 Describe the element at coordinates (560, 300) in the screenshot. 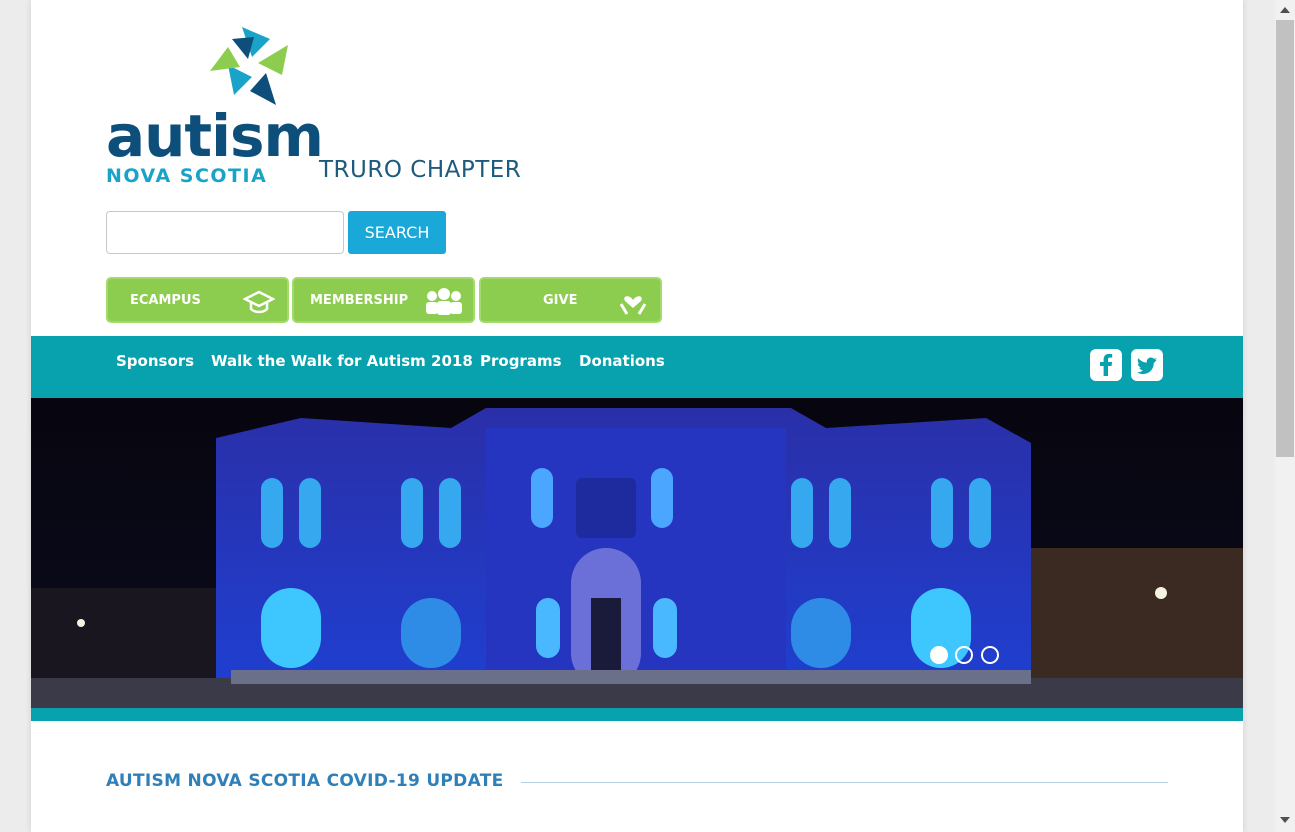

I see `give-label: GIVE` at that location.